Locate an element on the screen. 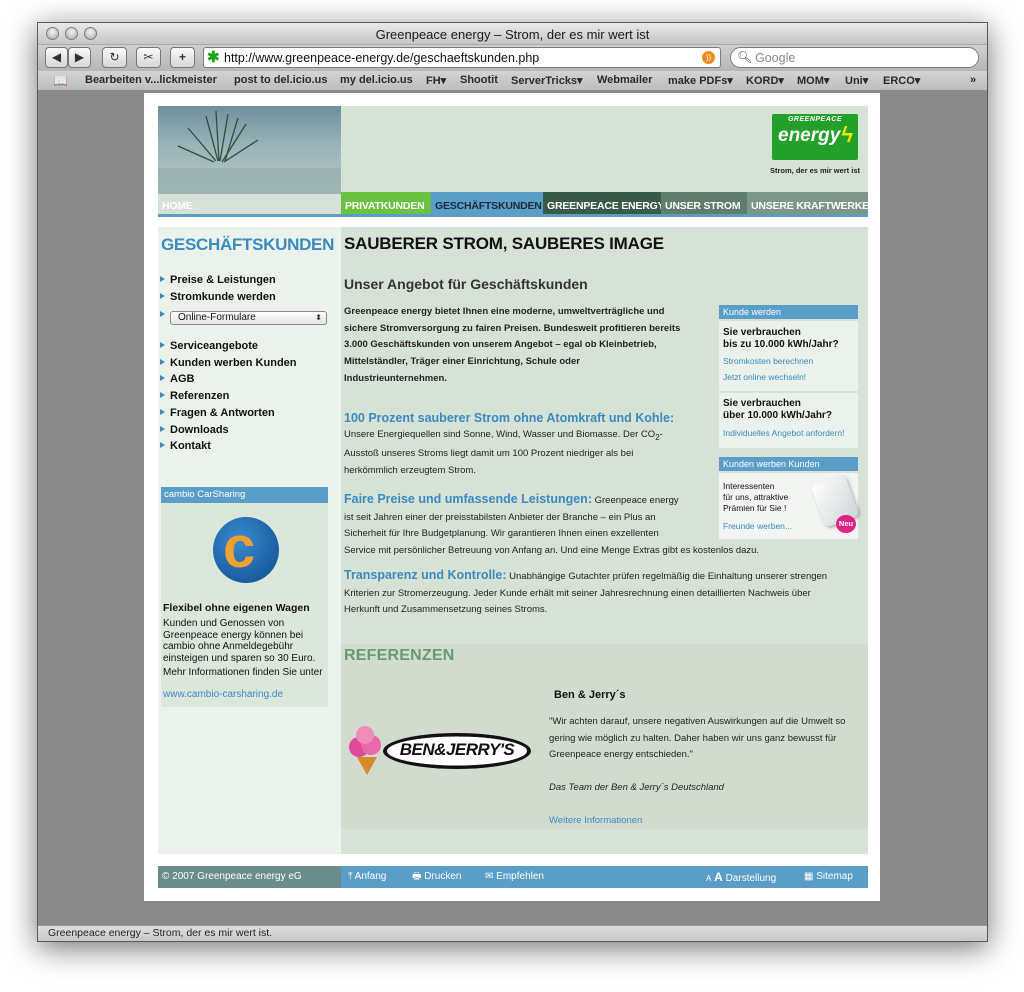 The height and width of the screenshot is (992, 1024). font-small-icon: A is located at coordinates (709, 878).